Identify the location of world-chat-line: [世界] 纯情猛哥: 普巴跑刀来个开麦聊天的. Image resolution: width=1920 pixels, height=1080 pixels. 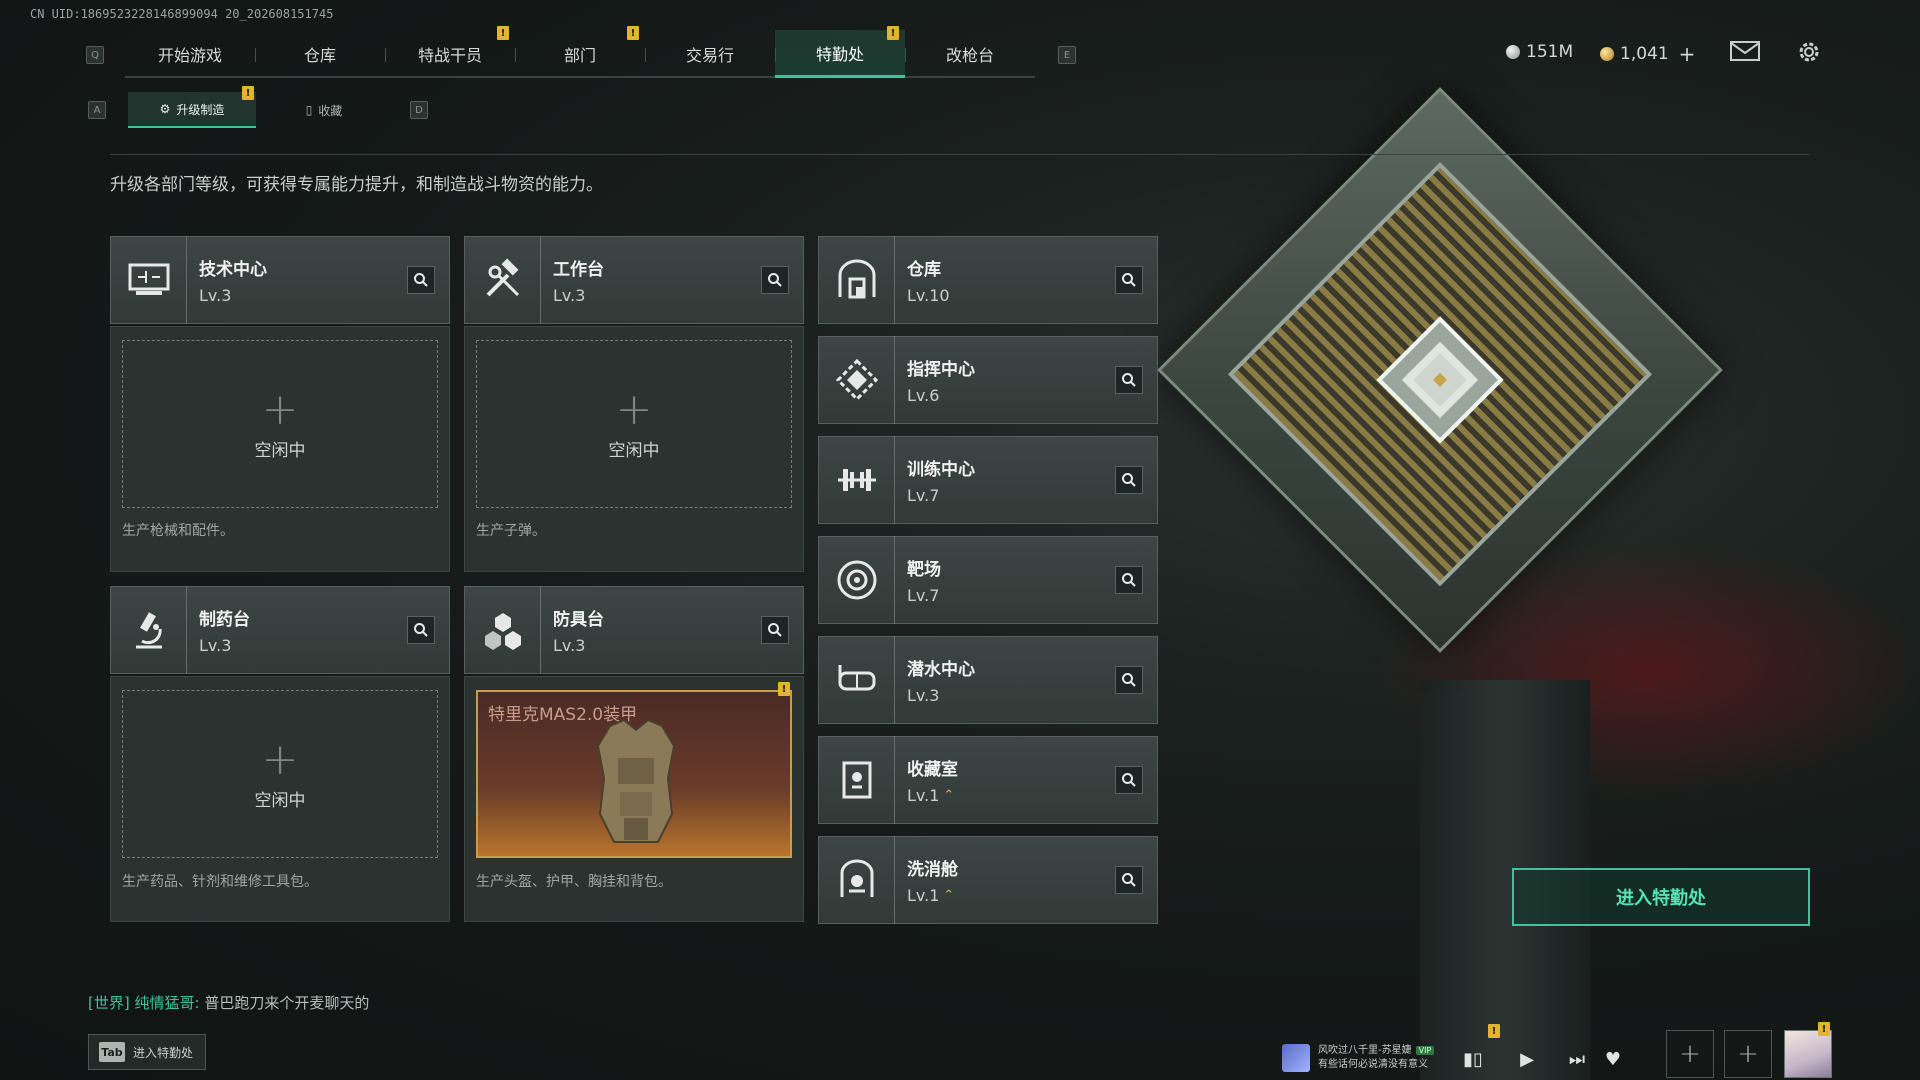
(228, 1002).